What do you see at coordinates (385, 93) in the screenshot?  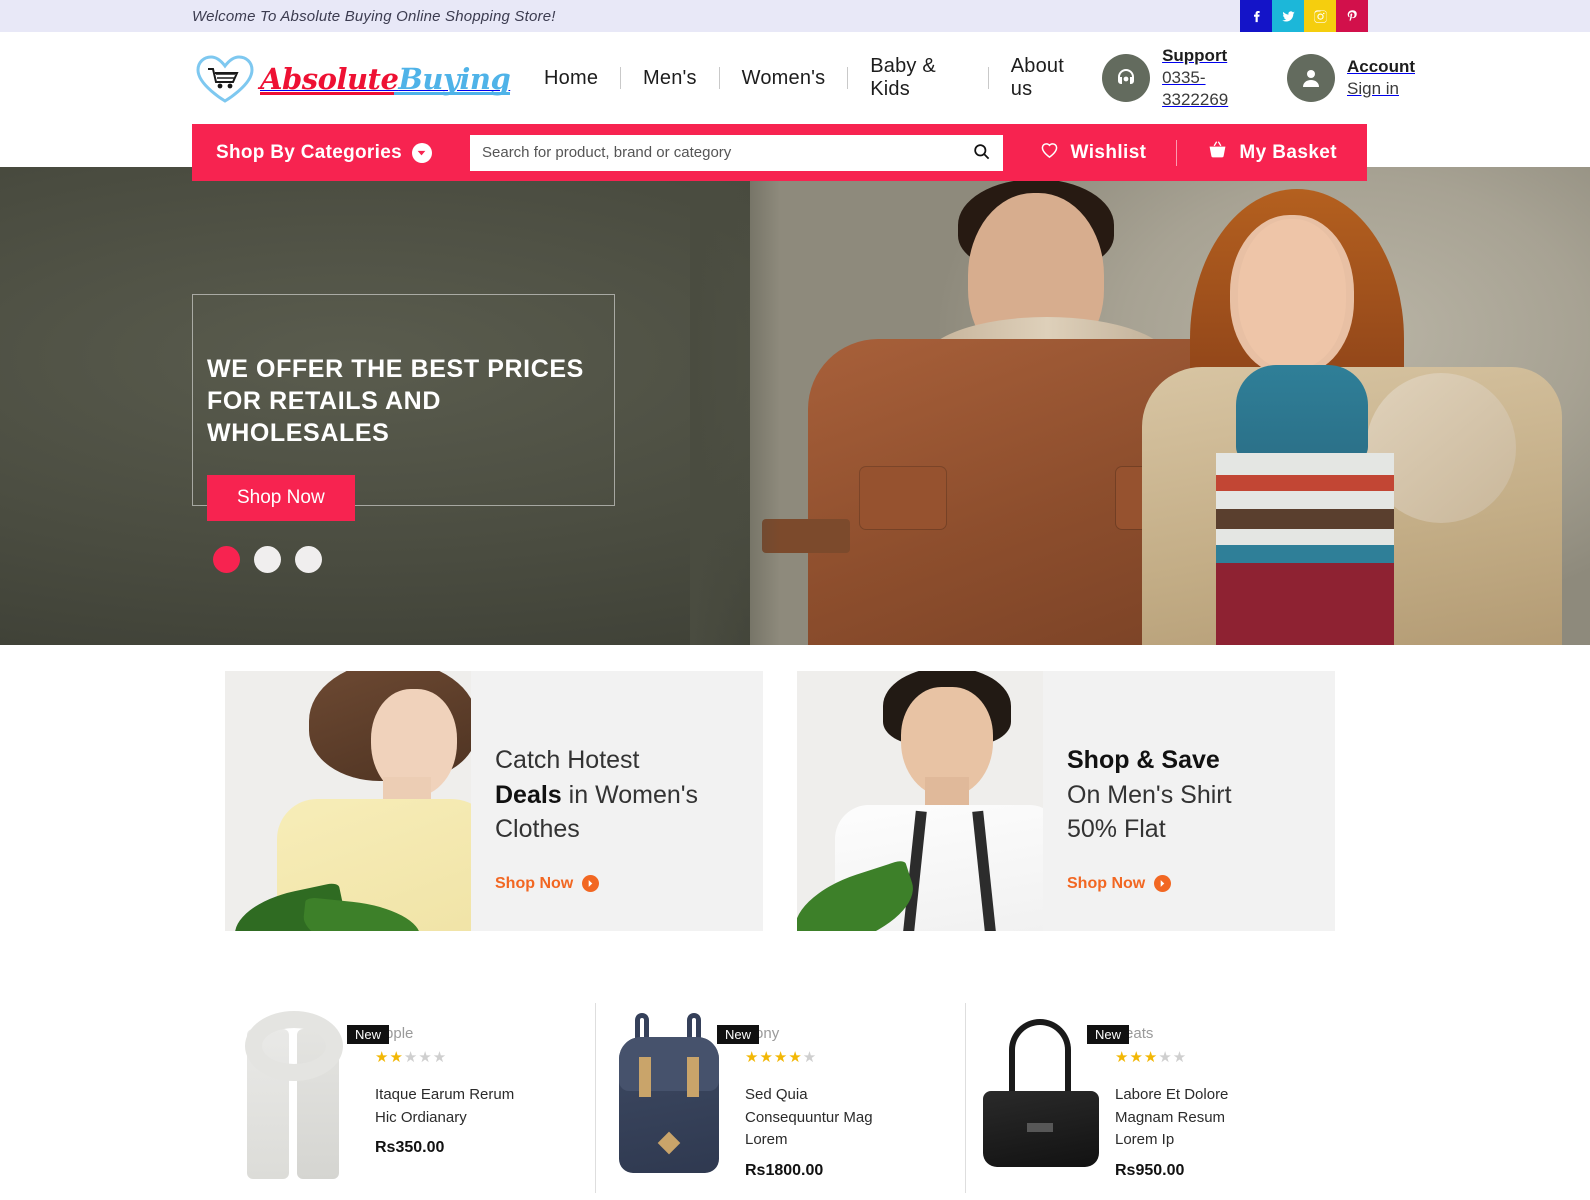 I see `logo-underline` at bounding box center [385, 93].